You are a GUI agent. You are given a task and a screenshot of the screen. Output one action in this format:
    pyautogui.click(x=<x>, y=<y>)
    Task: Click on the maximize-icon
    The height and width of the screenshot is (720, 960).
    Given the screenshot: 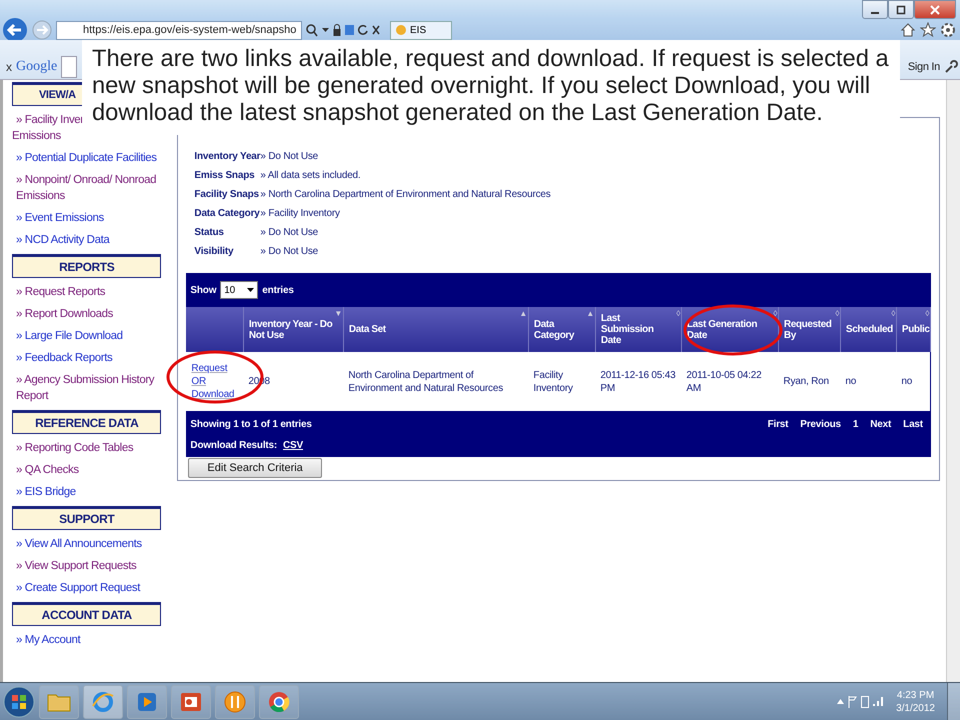 What is the action you would take?
    pyautogui.click(x=901, y=9)
    